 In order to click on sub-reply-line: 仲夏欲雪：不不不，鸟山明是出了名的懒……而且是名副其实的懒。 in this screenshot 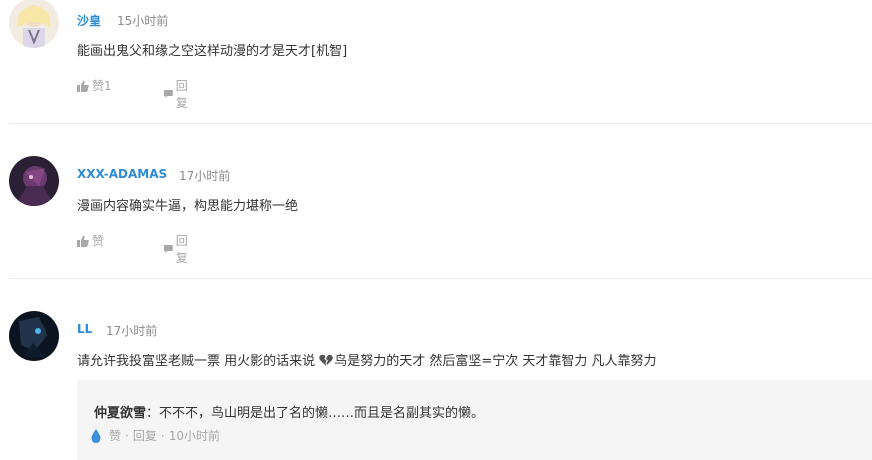, I will do `click(289, 411)`.